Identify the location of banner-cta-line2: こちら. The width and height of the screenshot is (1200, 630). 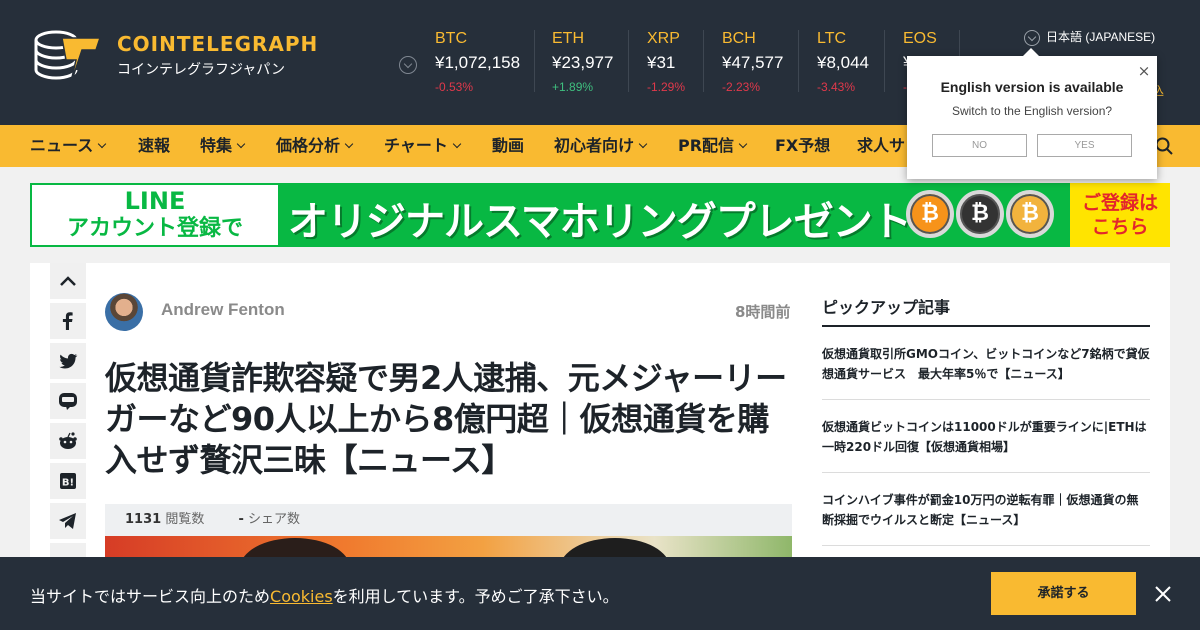
(1120, 227).